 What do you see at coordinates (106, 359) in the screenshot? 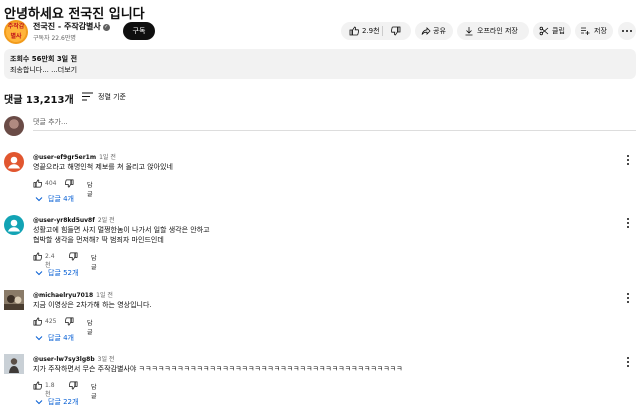
I see `comment-time: 3일 전` at bounding box center [106, 359].